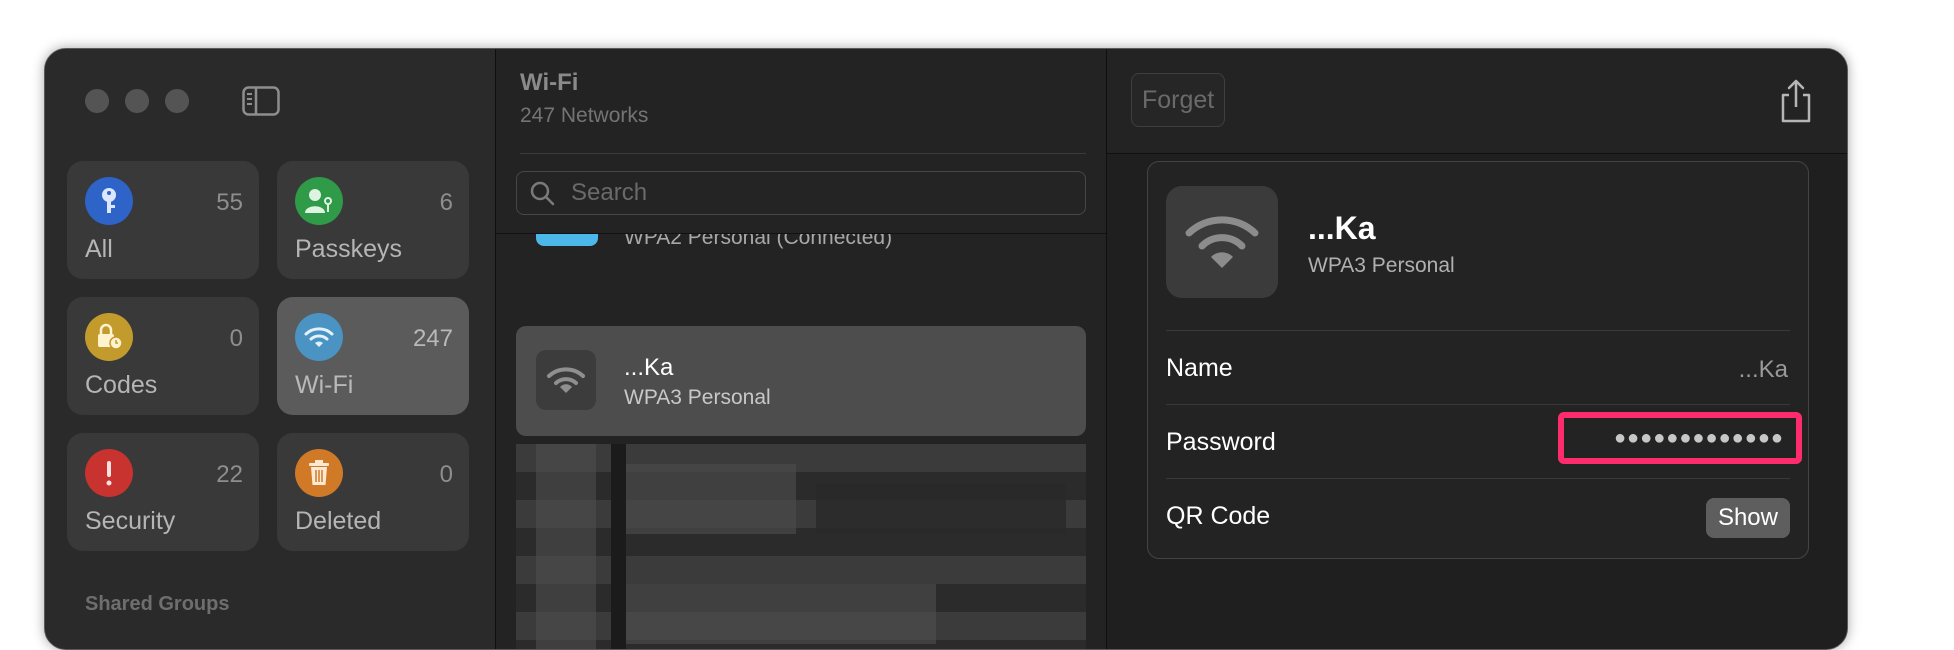 The image size is (1954, 650). Describe the element at coordinates (97, 101) in the screenshot. I see `close-window-button` at that location.